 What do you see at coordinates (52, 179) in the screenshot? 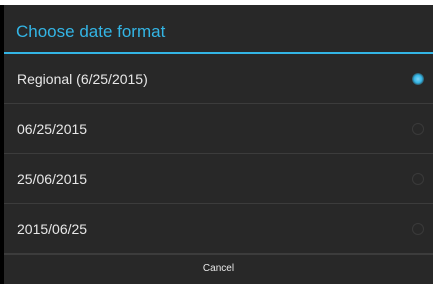
I see `option-label: 25/06/2015` at bounding box center [52, 179].